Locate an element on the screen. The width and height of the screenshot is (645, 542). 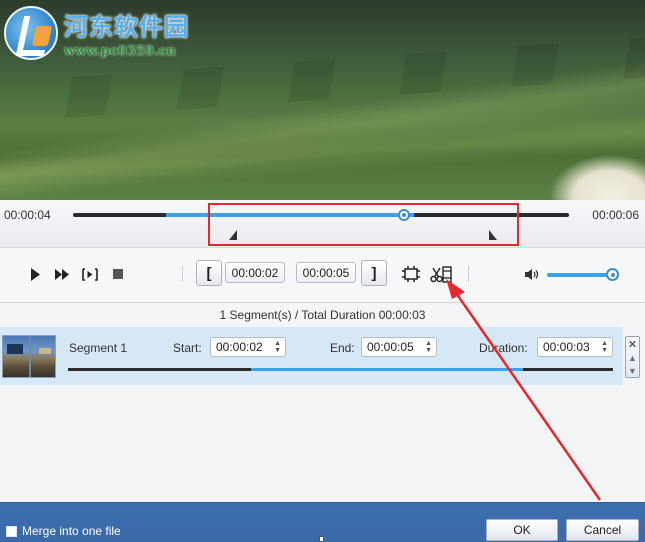
segment-thumbnail is located at coordinates (29, 356).